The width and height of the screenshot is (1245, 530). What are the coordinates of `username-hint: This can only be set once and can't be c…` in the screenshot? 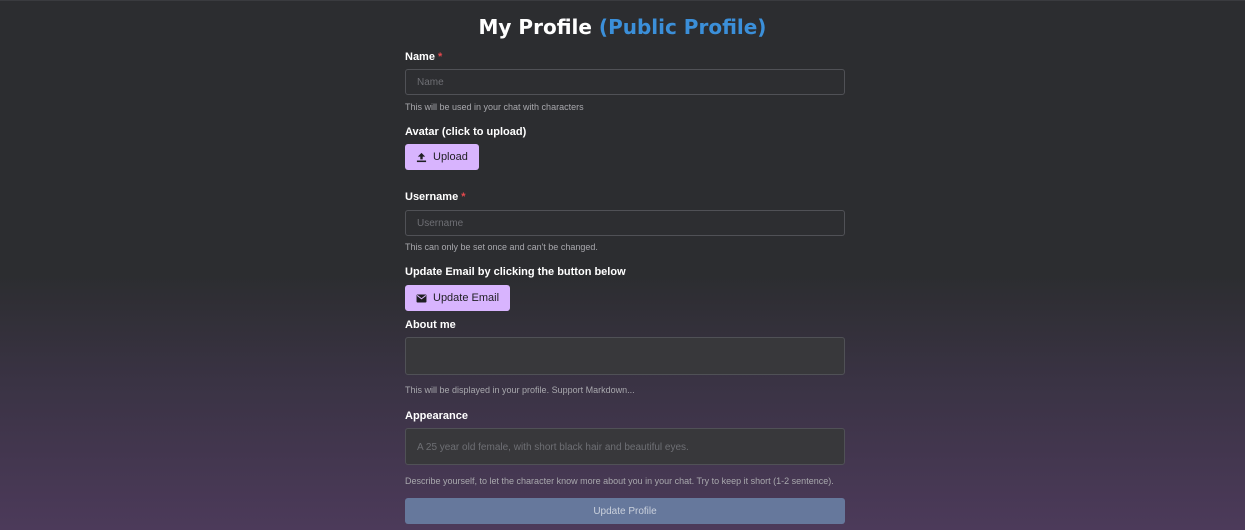 It's located at (501, 247).